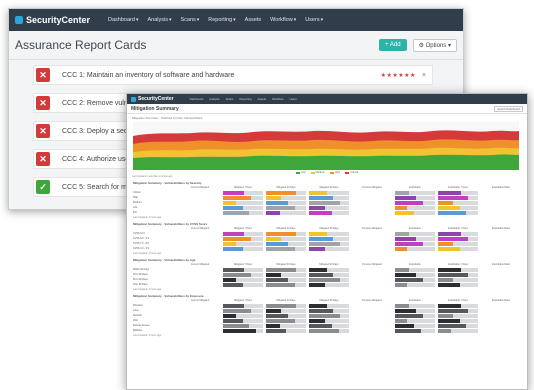 This screenshot has height=390, width=534. What do you see at coordinates (314, 20) in the screenshot?
I see `nav-item-users: Users ▾` at bounding box center [314, 20].